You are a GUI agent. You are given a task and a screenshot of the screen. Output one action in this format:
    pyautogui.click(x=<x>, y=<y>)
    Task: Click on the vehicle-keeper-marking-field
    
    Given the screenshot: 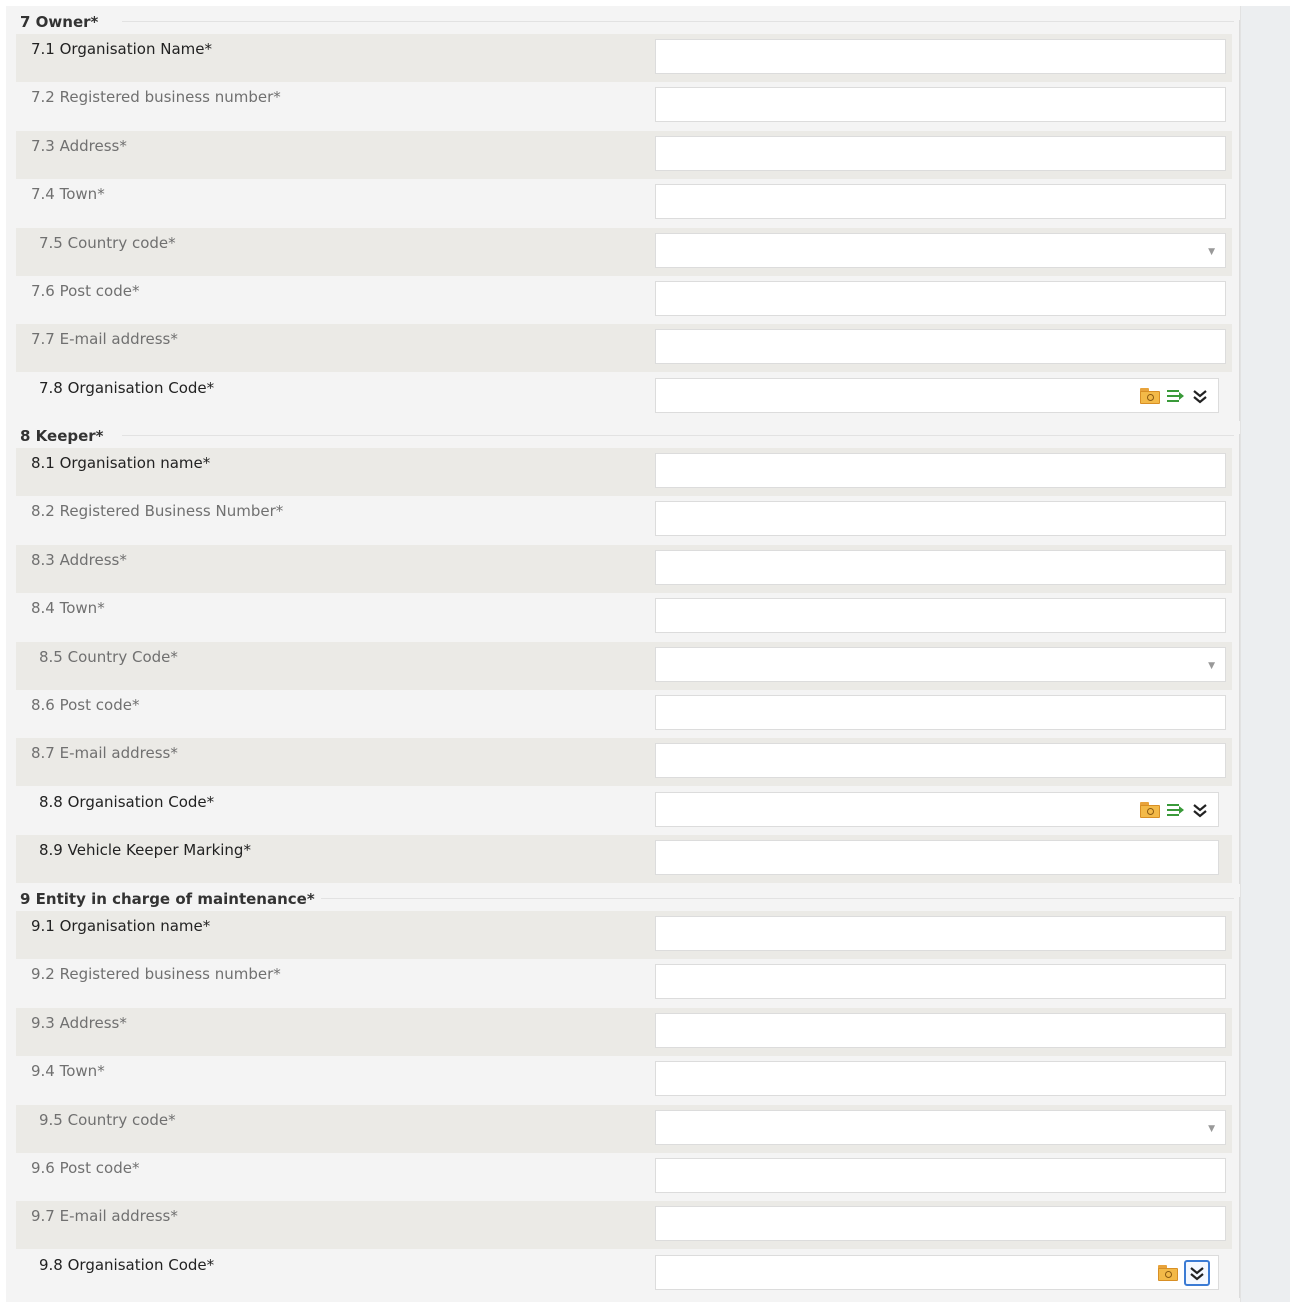 What is the action you would take?
    pyautogui.click(x=937, y=858)
    